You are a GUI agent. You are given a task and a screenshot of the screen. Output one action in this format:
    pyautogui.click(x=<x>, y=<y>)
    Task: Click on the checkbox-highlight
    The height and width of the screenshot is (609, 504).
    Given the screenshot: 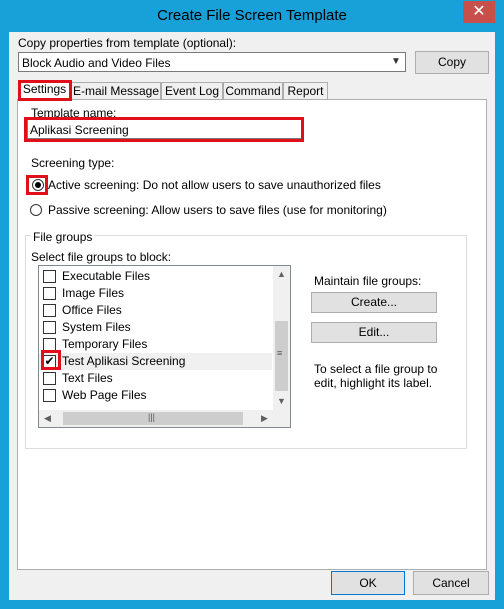 What is the action you would take?
    pyautogui.click(x=51, y=360)
    